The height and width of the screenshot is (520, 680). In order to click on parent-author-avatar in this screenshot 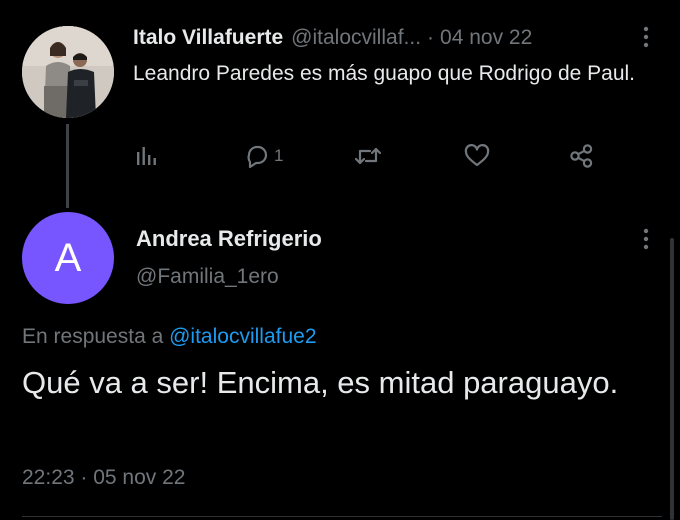, I will do `click(68, 72)`.